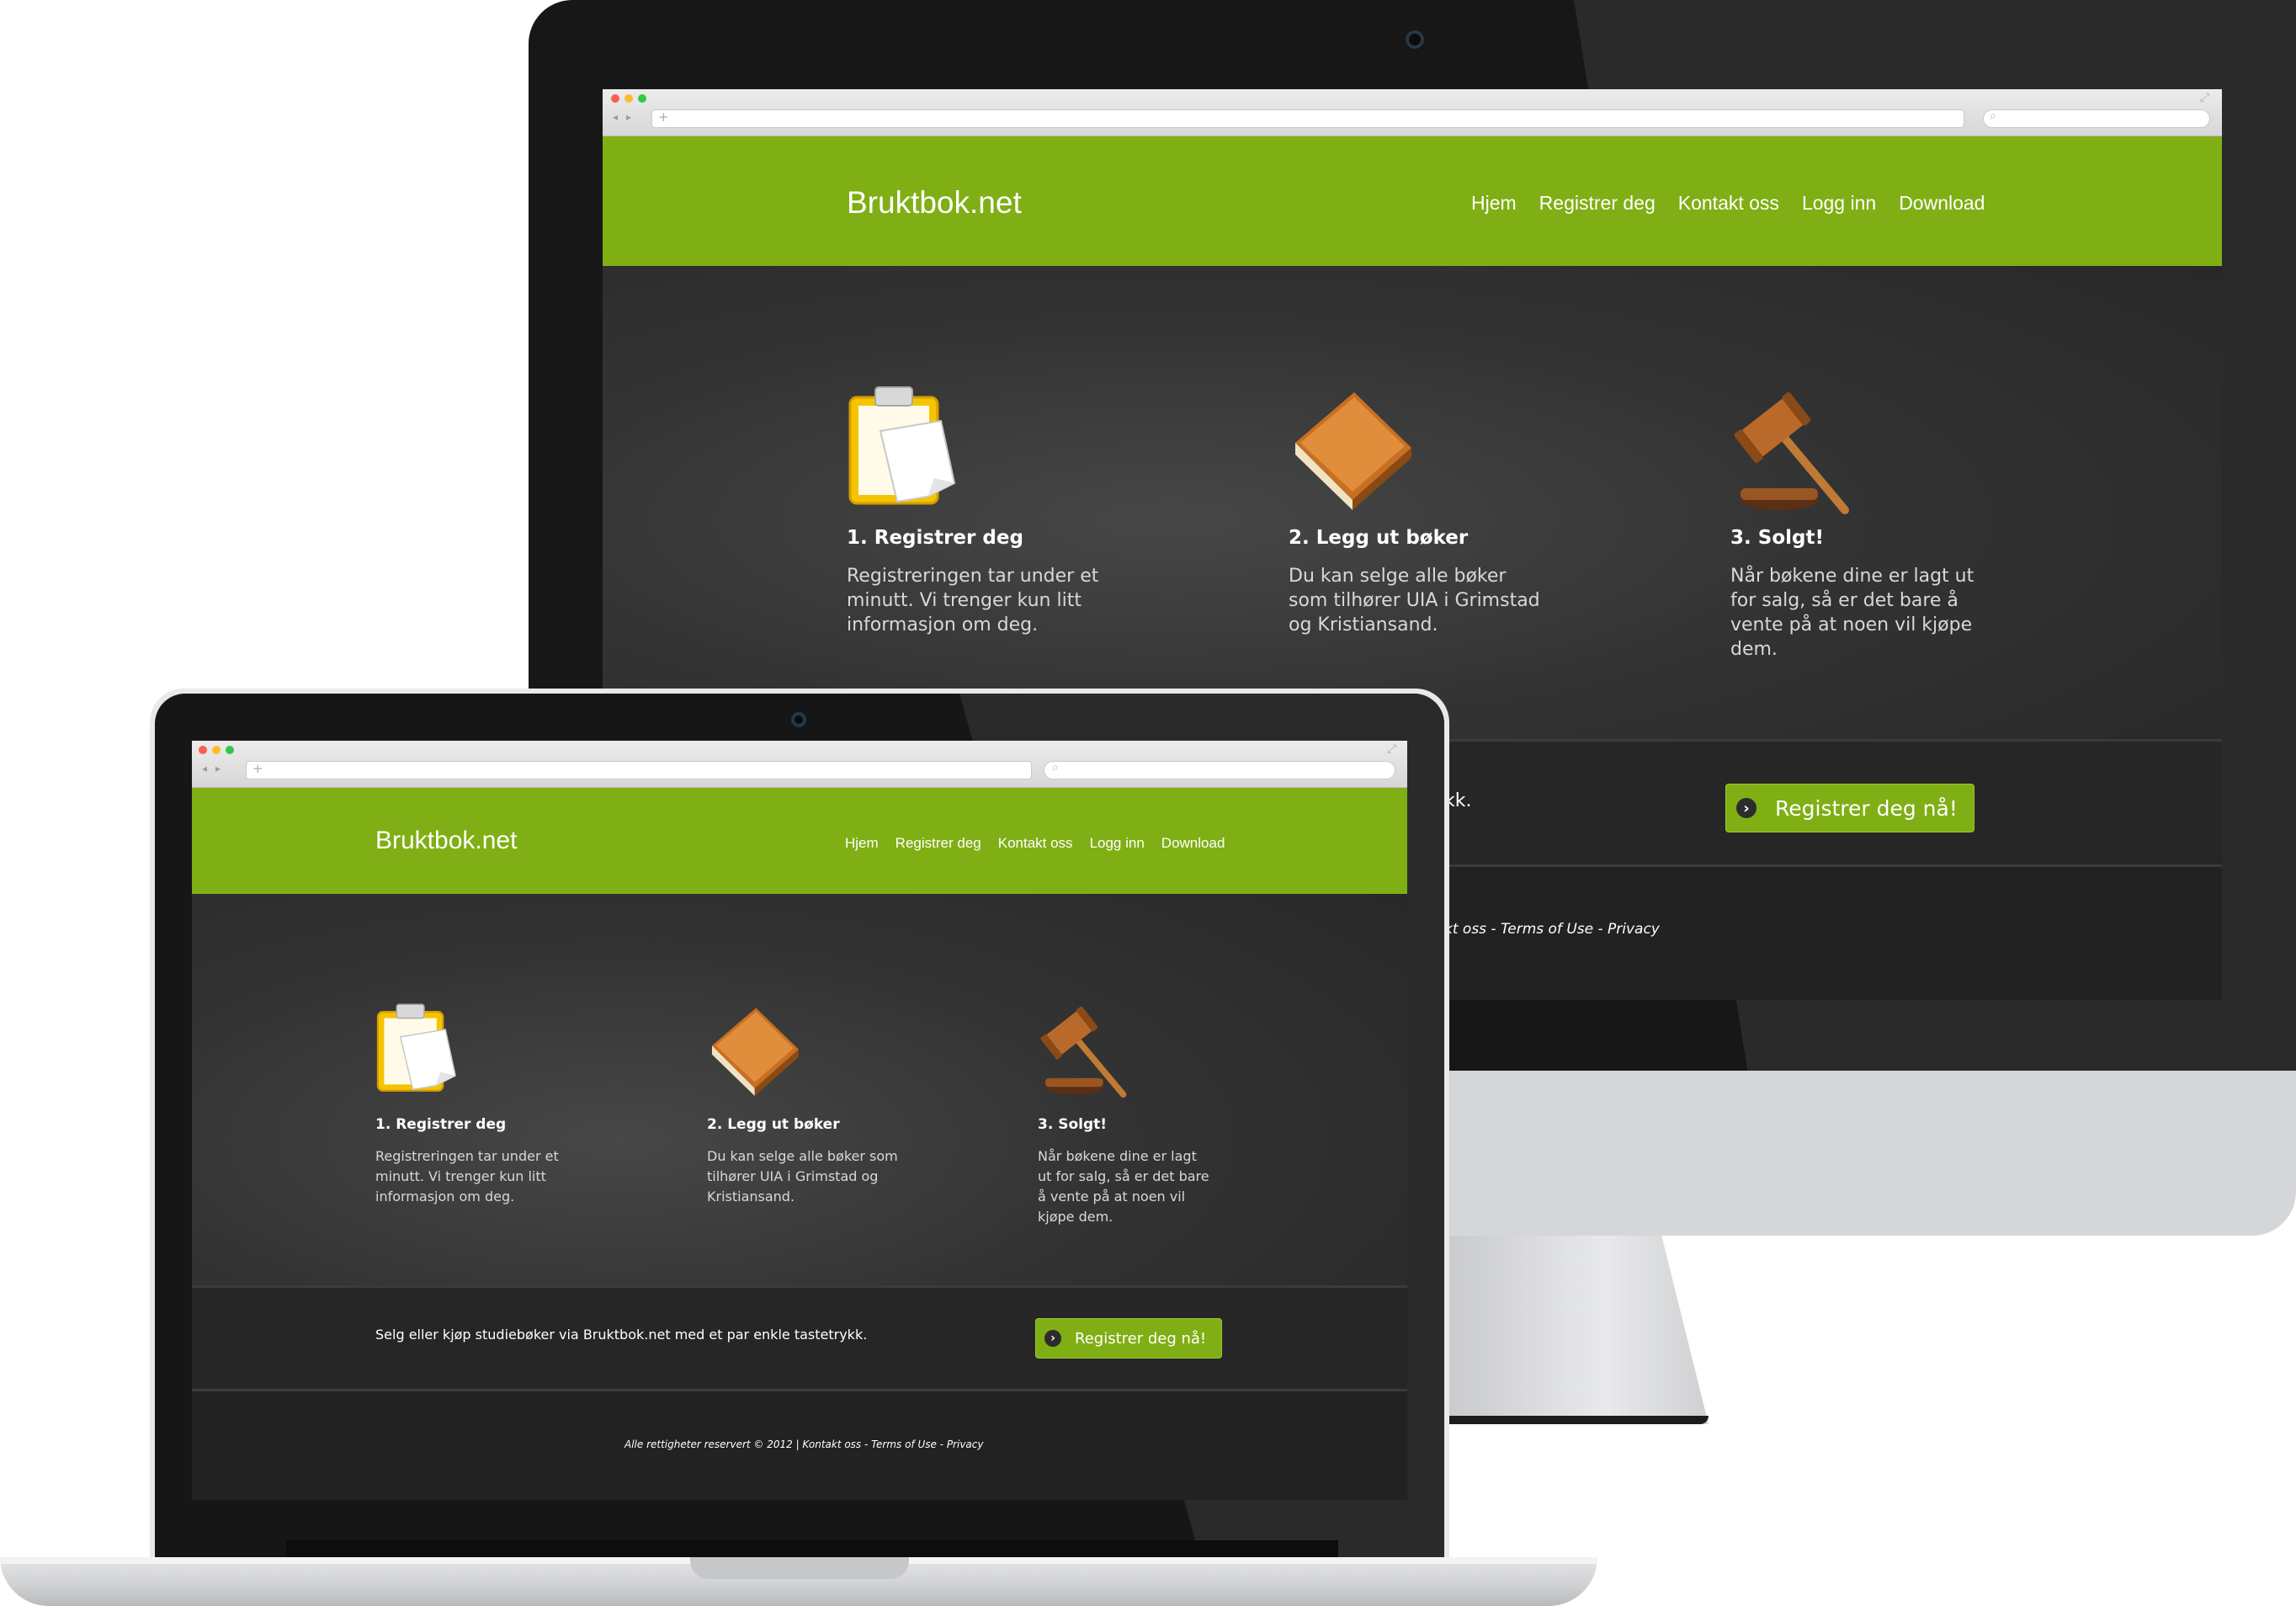 Image resolution: width=2296 pixels, height=1606 pixels. I want to click on macbook-opening-notch, so click(799, 1568).